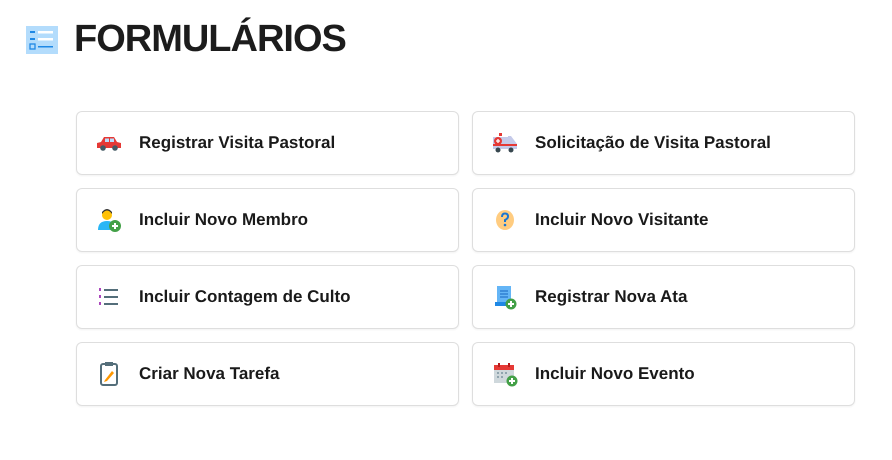 The width and height of the screenshot is (892, 460). I want to click on add-person-icon, so click(109, 220).